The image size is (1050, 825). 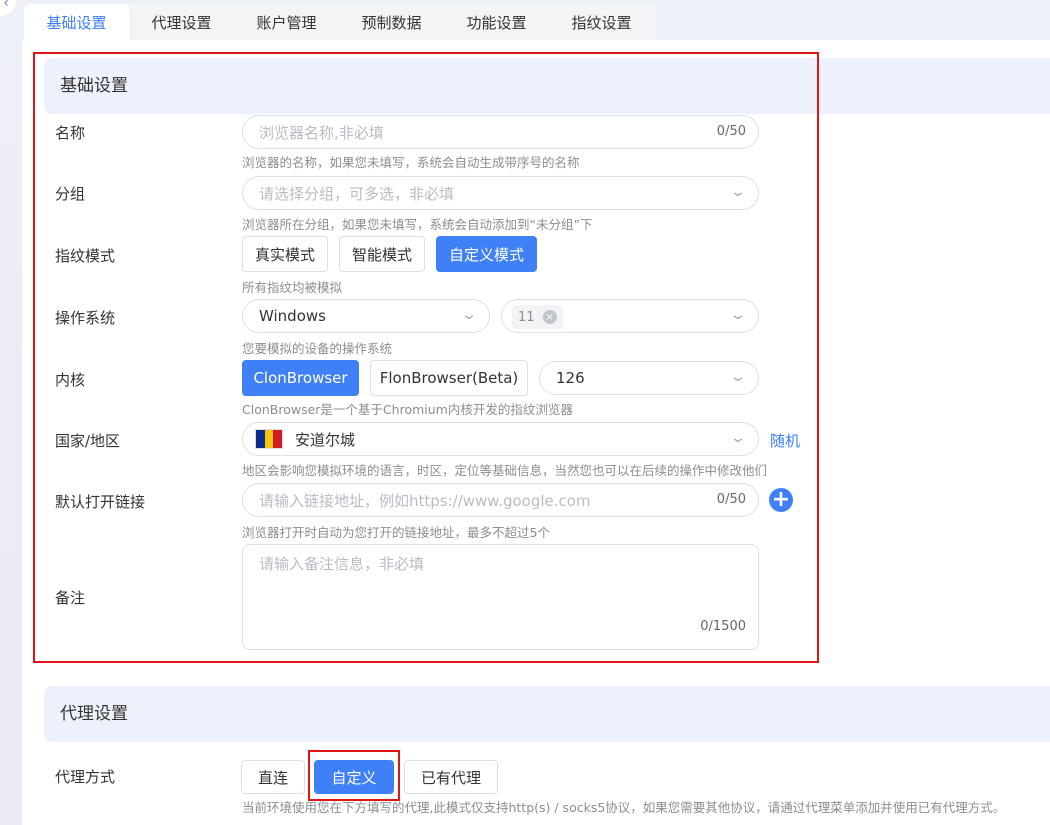 I want to click on tab-bar: 基础设置 代理设置 账户管理 预制数据 功能设置 指纹设置, so click(x=340, y=23).